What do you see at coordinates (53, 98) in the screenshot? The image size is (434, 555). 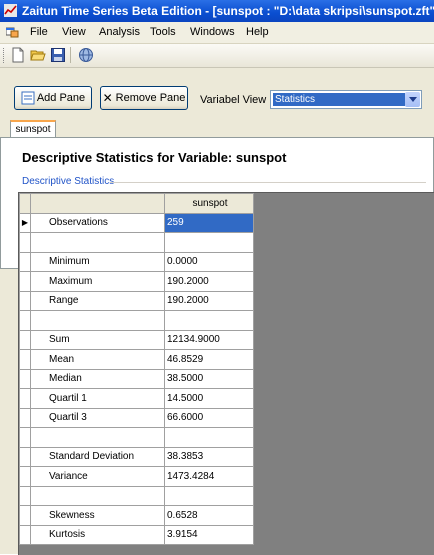 I see `add-pane-button: Add Pane` at bounding box center [53, 98].